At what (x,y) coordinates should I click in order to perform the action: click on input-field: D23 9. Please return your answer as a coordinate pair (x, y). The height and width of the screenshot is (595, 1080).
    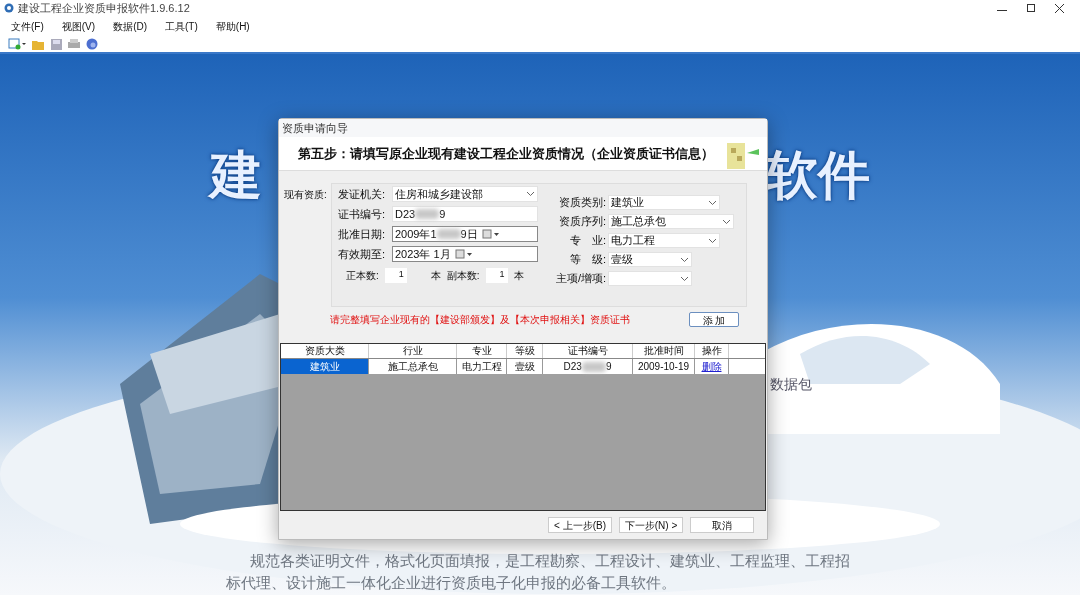
    Looking at the image, I should click on (465, 214).